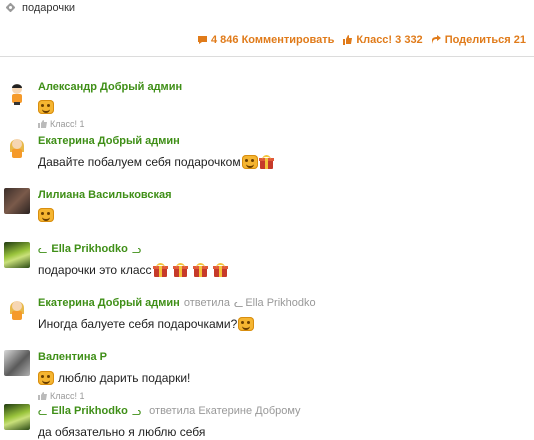 This screenshot has height=440, width=534. What do you see at coordinates (105, 195) in the screenshot?
I see `comment-author: Лилиана Васильковская` at bounding box center [105, 195].